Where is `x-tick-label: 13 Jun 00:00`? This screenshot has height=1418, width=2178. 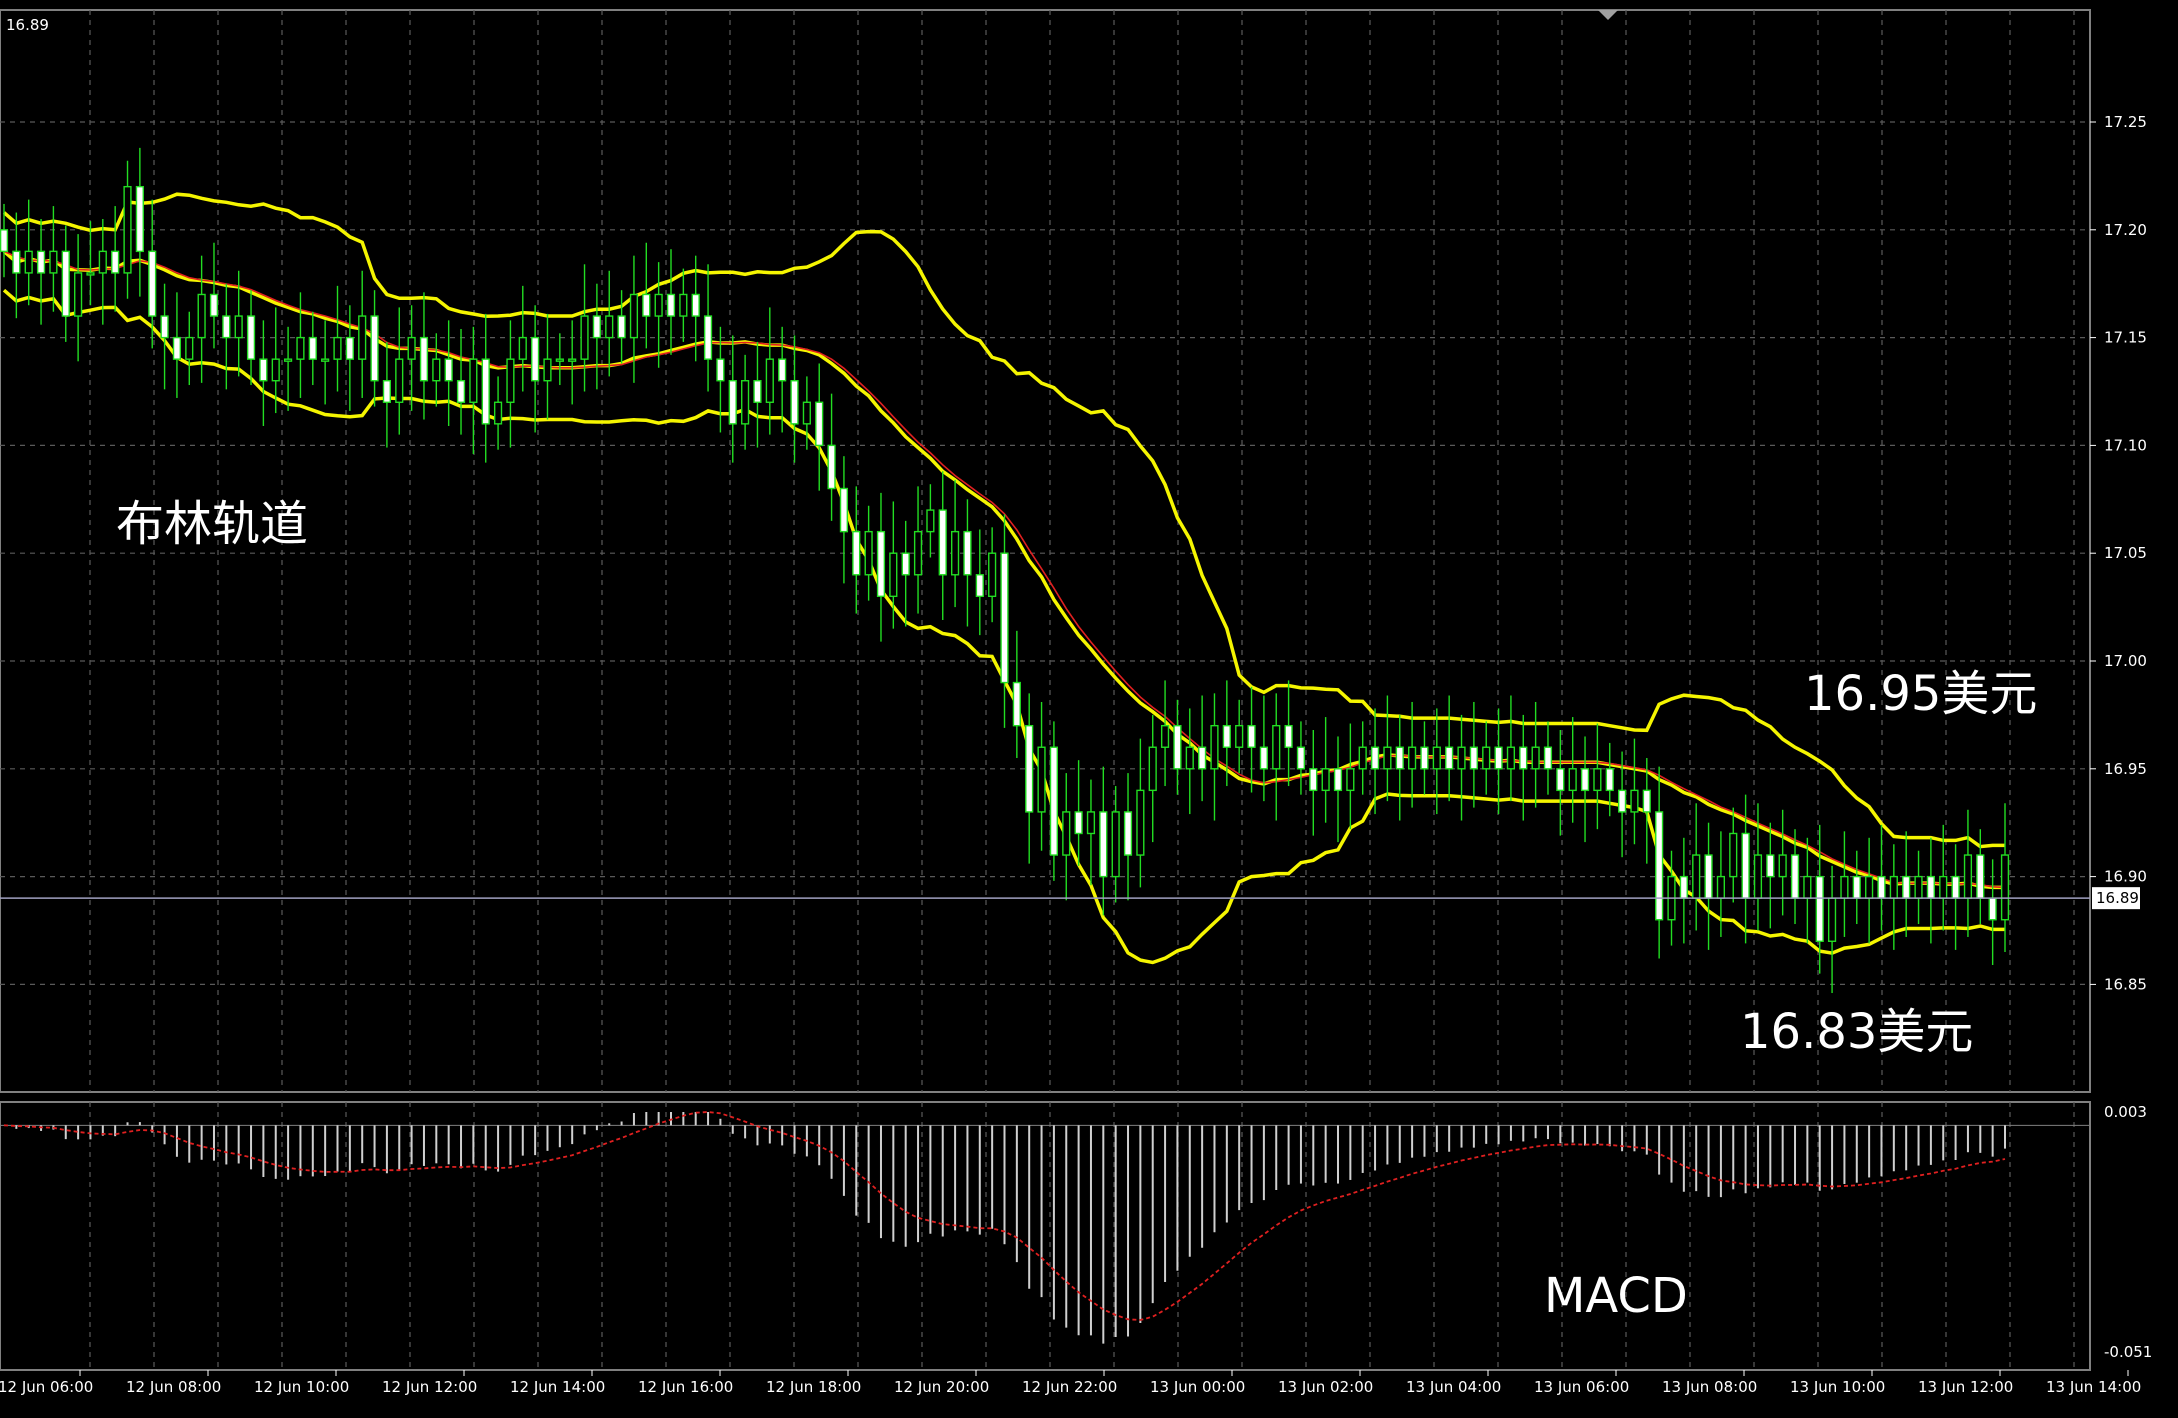 x-tick-label: 13 Jun 00:00 is located at coordinates (1197, 1387).